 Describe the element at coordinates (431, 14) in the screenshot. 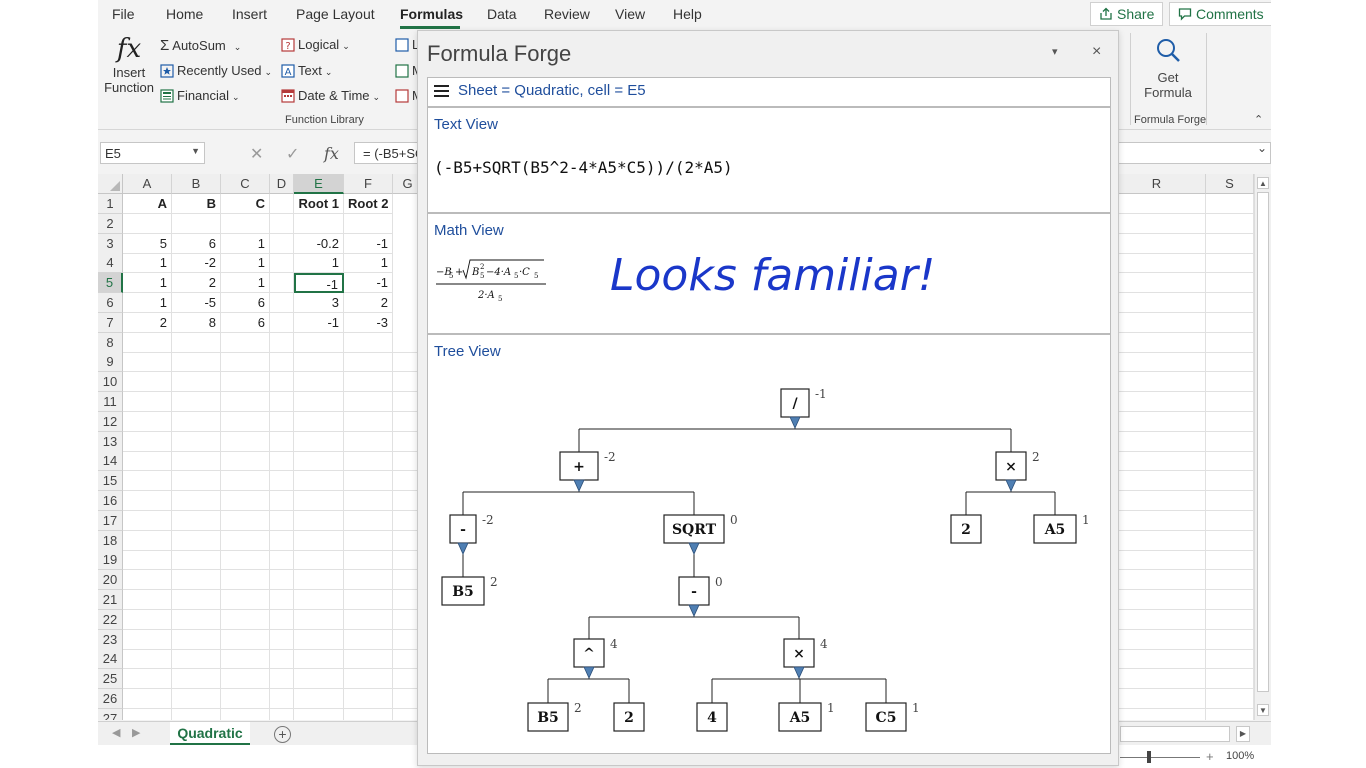

I see `tab-formulas: Formulas` at that location.